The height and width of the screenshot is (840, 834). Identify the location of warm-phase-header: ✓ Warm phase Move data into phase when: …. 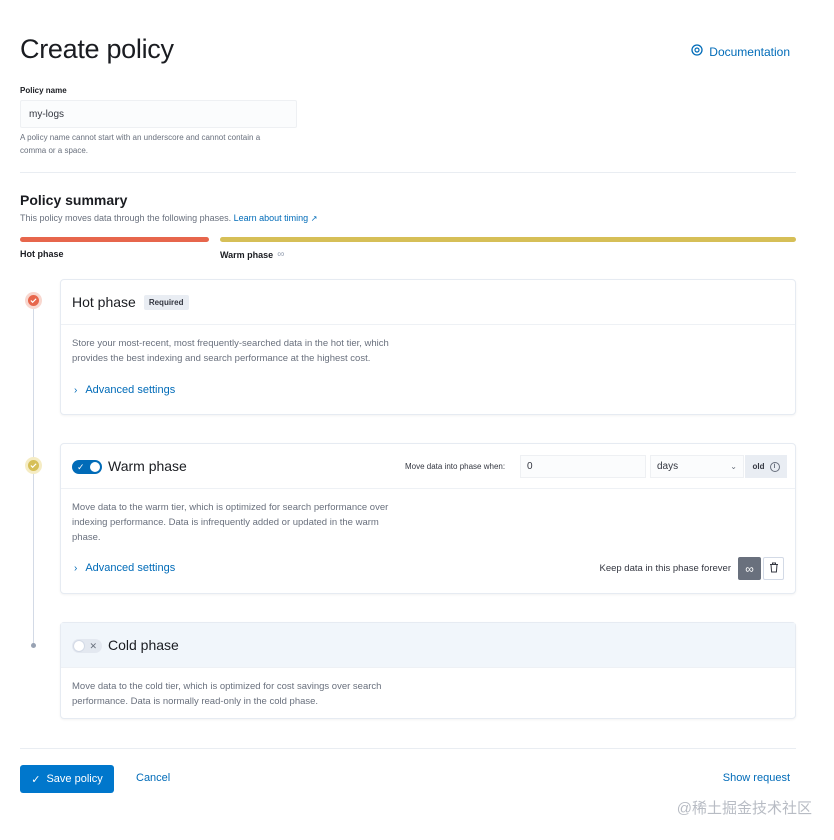
(428, 466).